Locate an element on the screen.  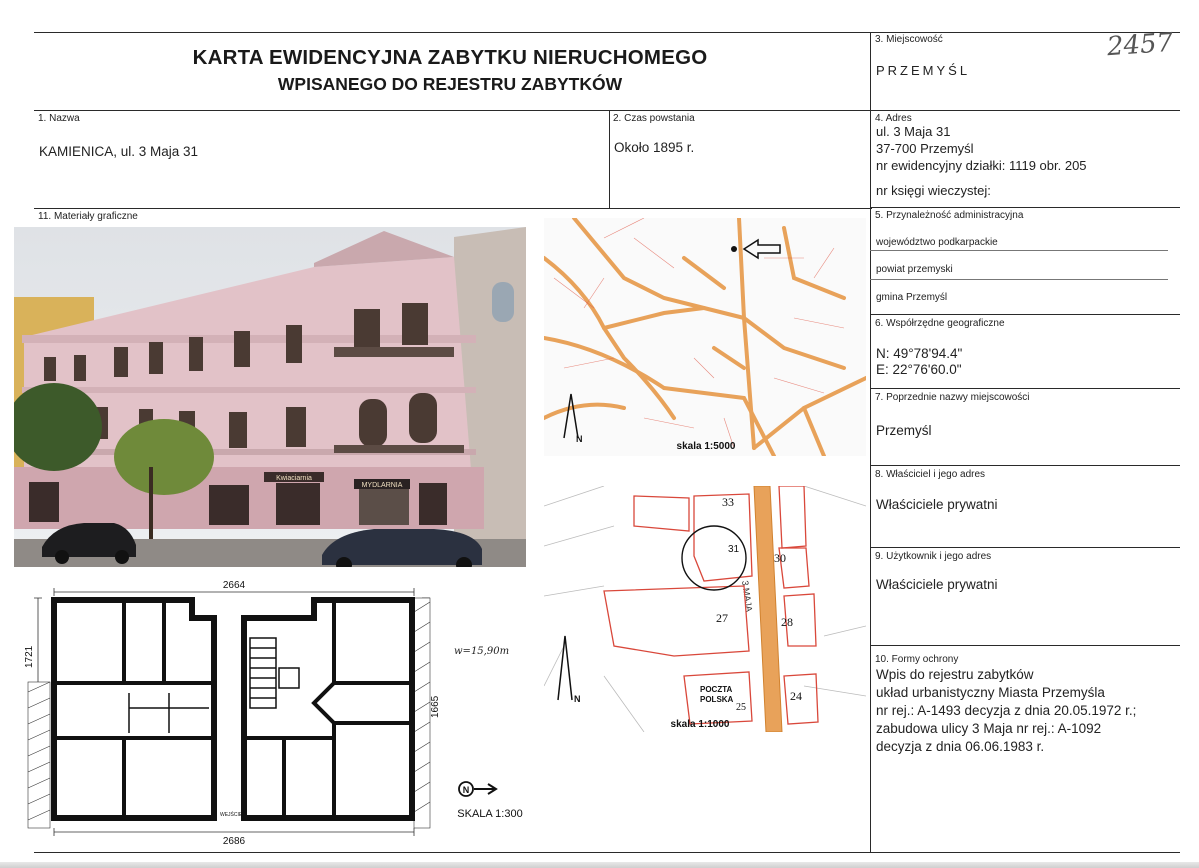
street-network-map: N skala 1:5000 is located at coordinates (705, 337).